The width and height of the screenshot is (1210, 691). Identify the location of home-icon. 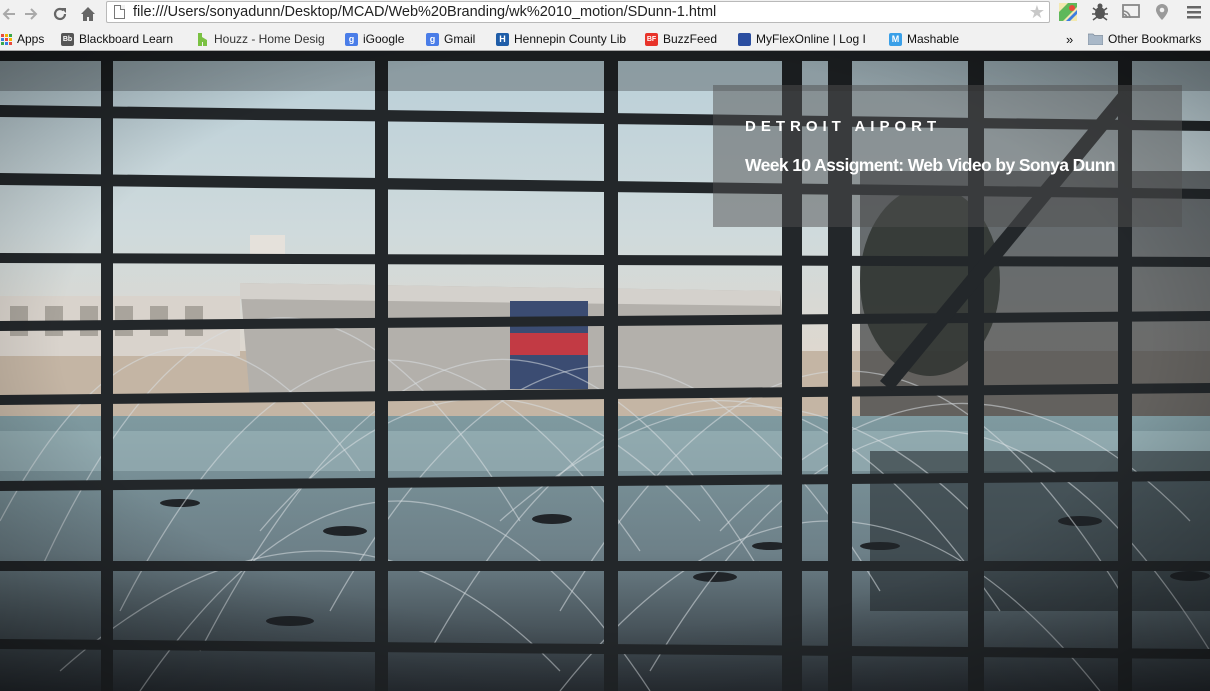
(88, 13).